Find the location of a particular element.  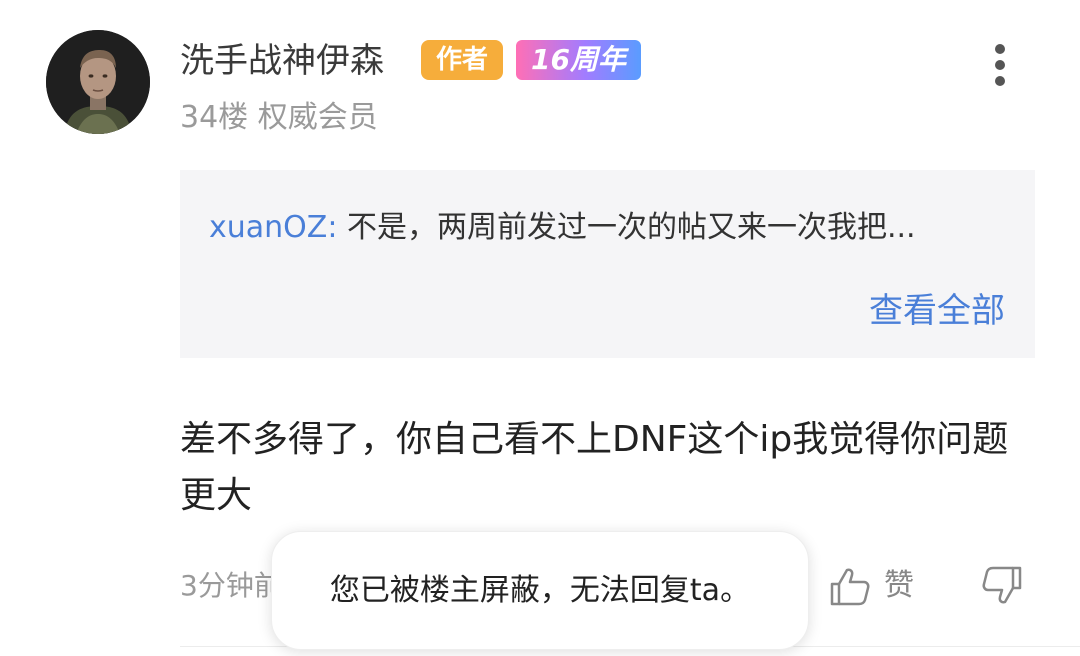

member-level: 权威会员 is located at coordinates (317, 117).